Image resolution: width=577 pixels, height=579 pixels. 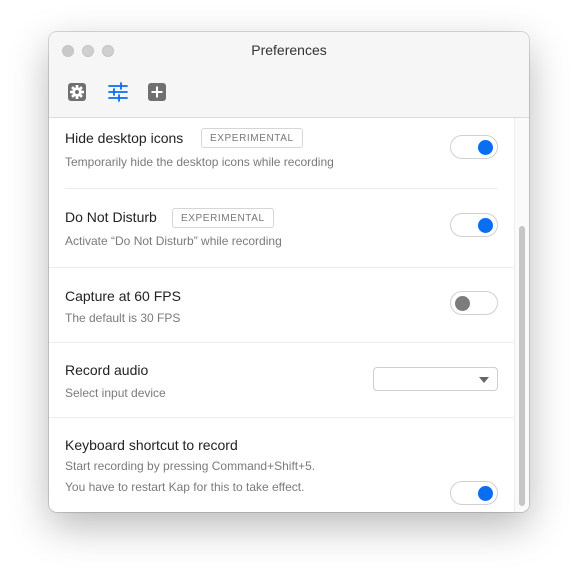 What do you see at coordinates (123, 318) in the screenshot?
I see `setting-description: The default is 30 FPS` at bounding box center [123, 318].